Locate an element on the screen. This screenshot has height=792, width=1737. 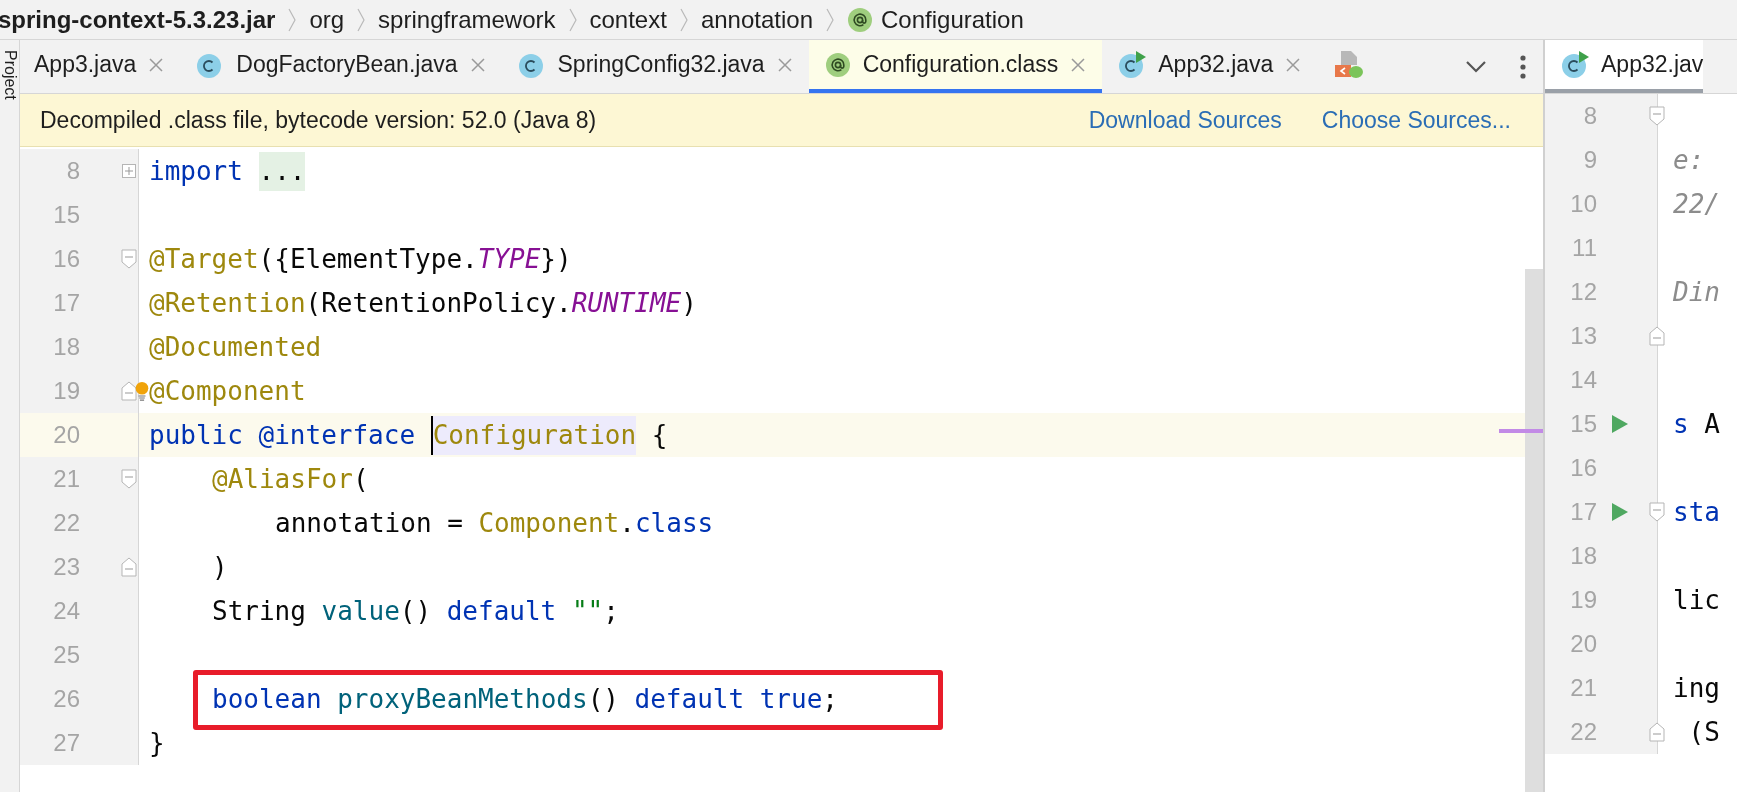
editor-tab: App32.java is located at coordinates (1210, 66).